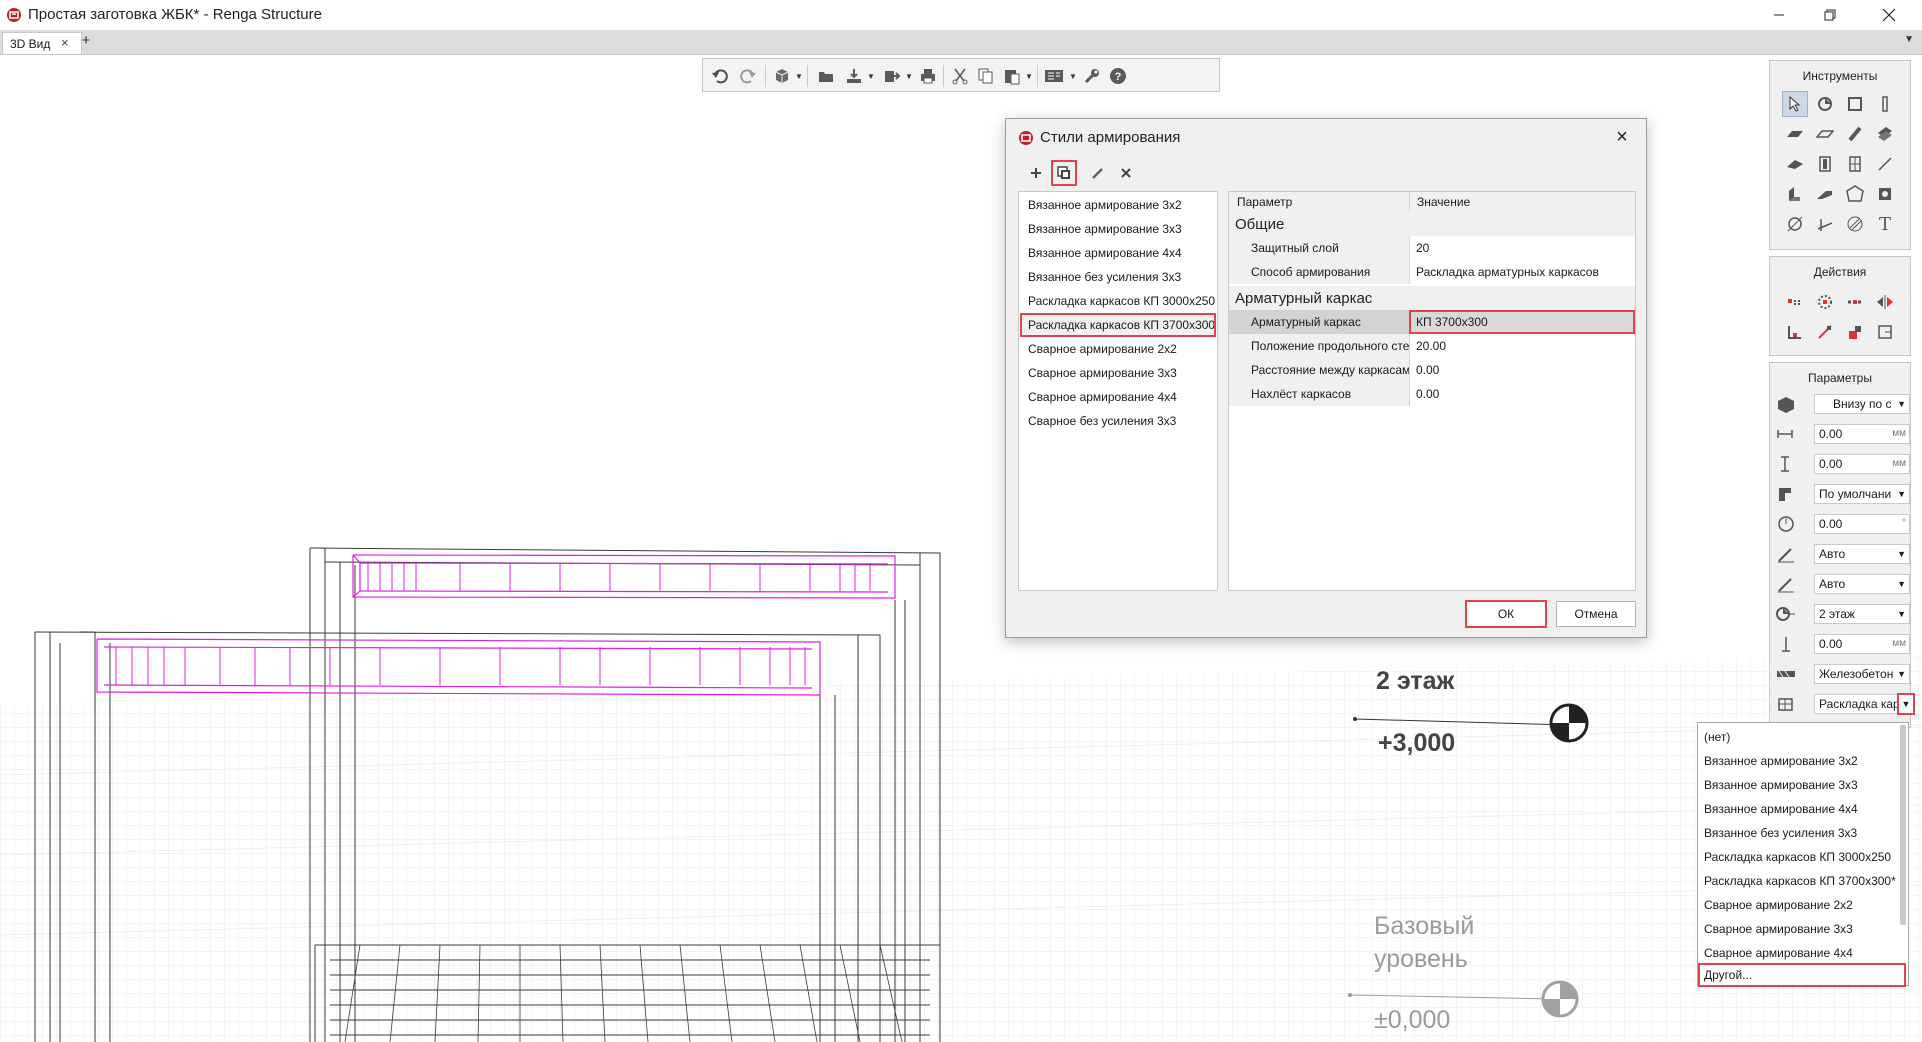 The width and height of the screenshot is (1922, 1042). Describe the element at coordinates (1825, 104) in the screenshot. I see `level-tool` at that location.